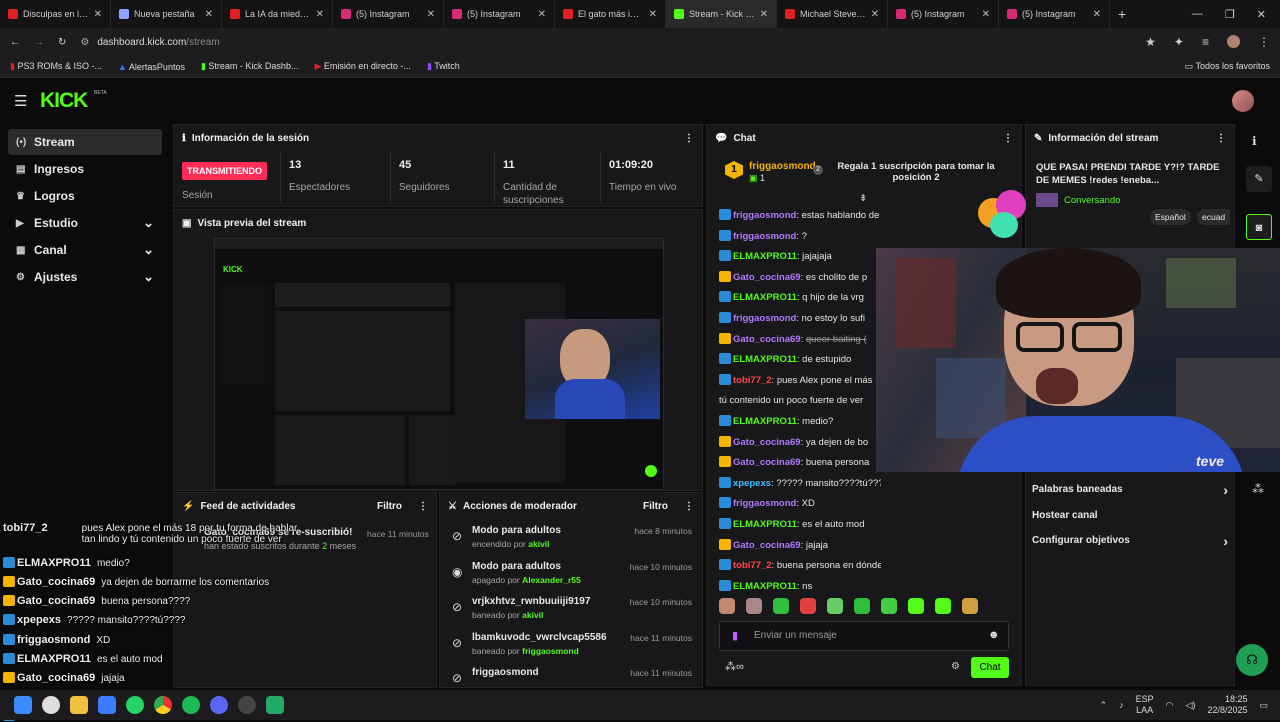 The height and width of the screenshot is (722, 1280). Describe the element at coordinates (85, 169) in the screenshot. I see `sidebar-item-ingresos: ▤ Ingresos` at that location.